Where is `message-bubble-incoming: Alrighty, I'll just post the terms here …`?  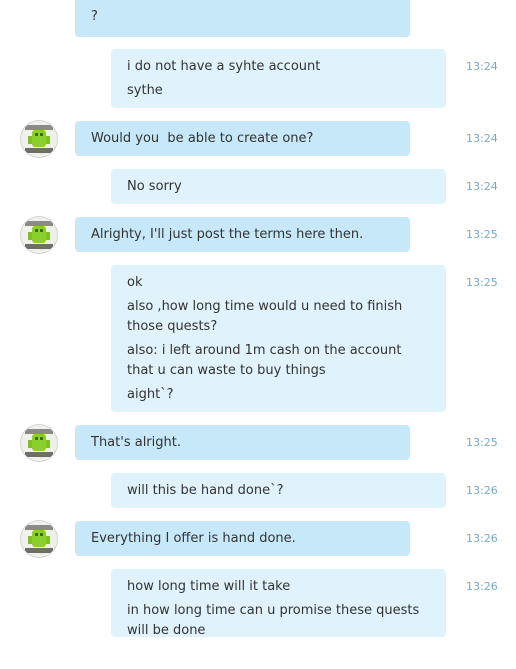 message-bubble-incoming: Alrighty, I'll just post the terms here … is located at coordinates (242, 234).